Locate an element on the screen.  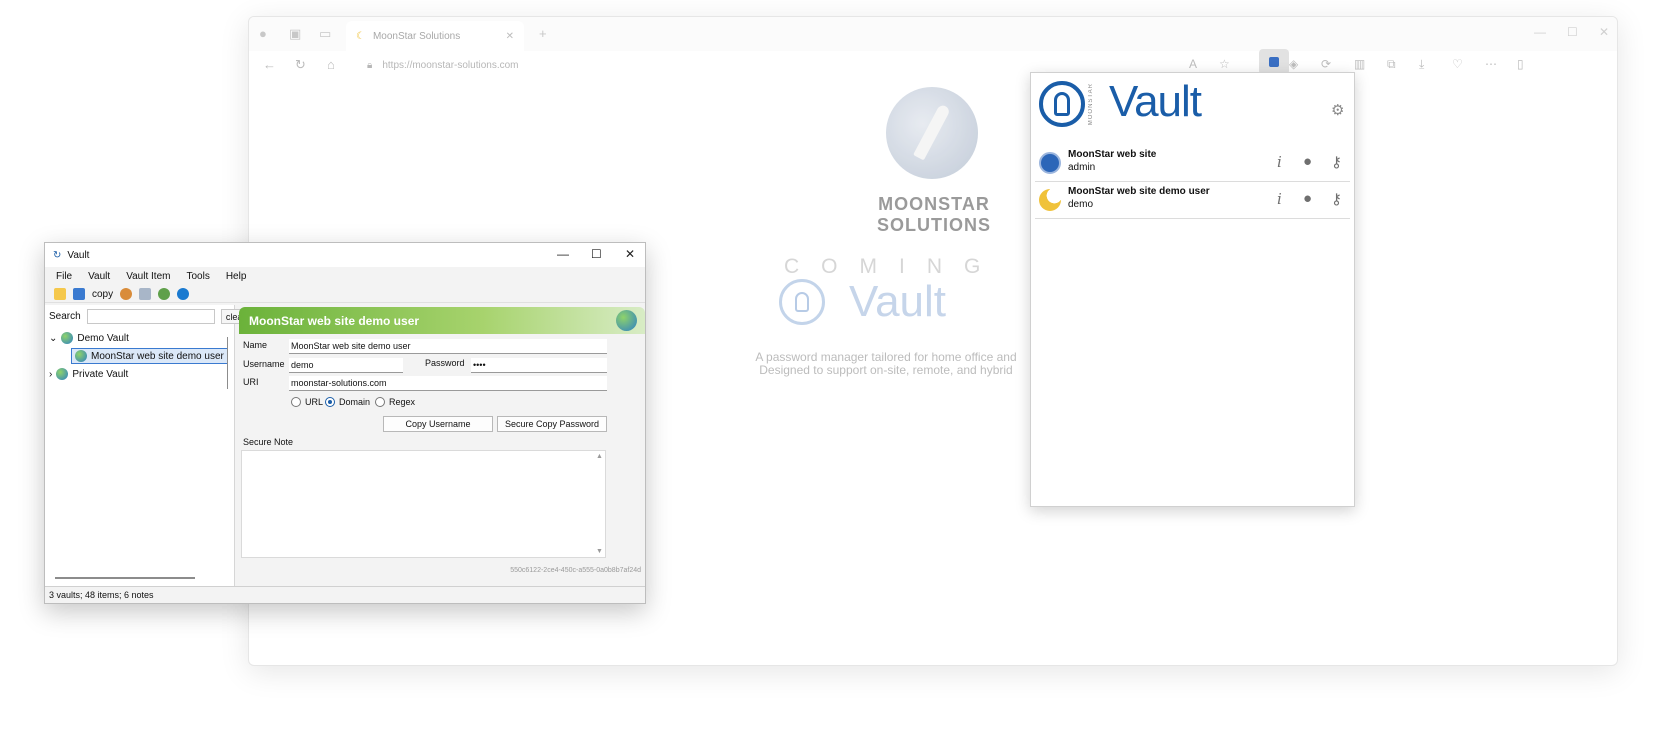
menu-tools: Tools is located at coordinates (197, 276).